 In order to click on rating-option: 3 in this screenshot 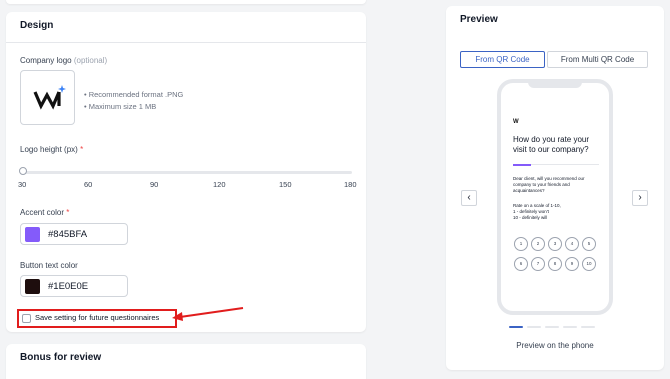, I will do `click(555, 244)`.